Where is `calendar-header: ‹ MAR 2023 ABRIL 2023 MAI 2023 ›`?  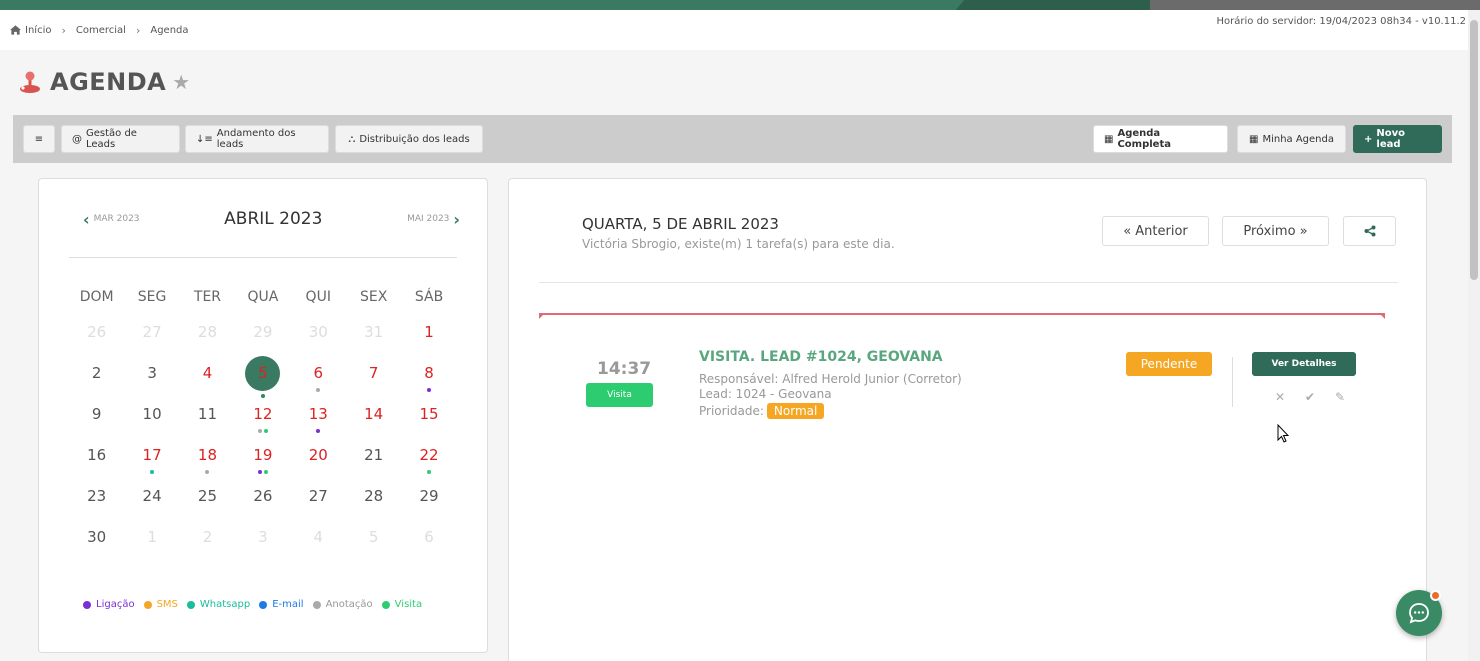 calendar-header: ‹ MAR 2023 ABRIL 2023 MAI 2023 › is located at coordinates (271, 219).